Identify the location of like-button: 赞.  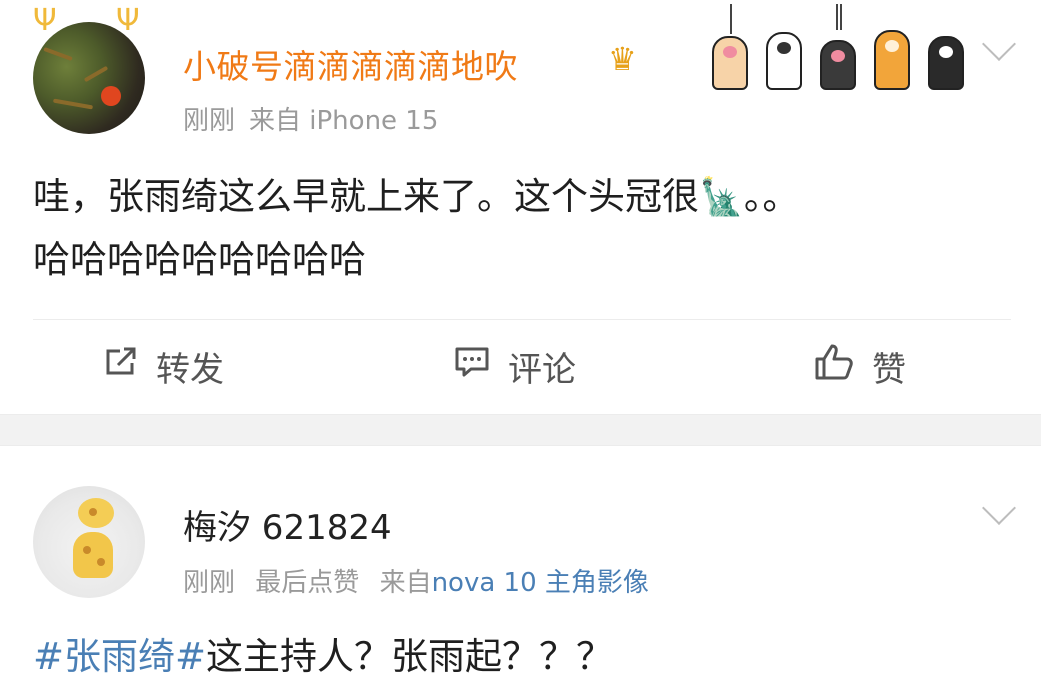
(860, 366).